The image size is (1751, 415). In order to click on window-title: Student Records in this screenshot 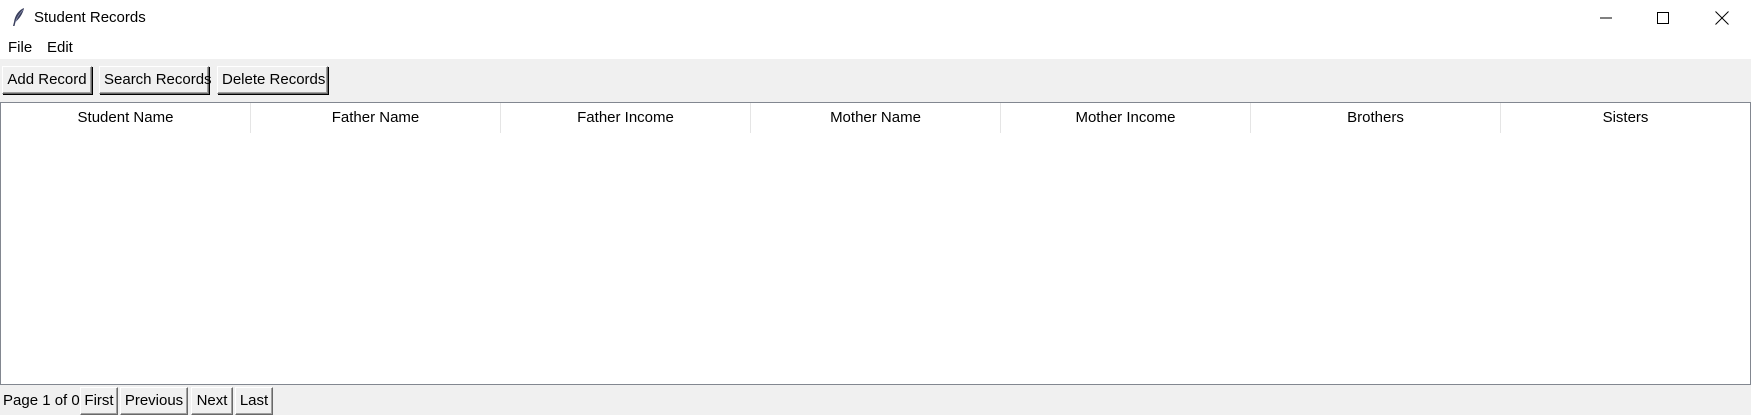, I will do `click(90, 17)`.